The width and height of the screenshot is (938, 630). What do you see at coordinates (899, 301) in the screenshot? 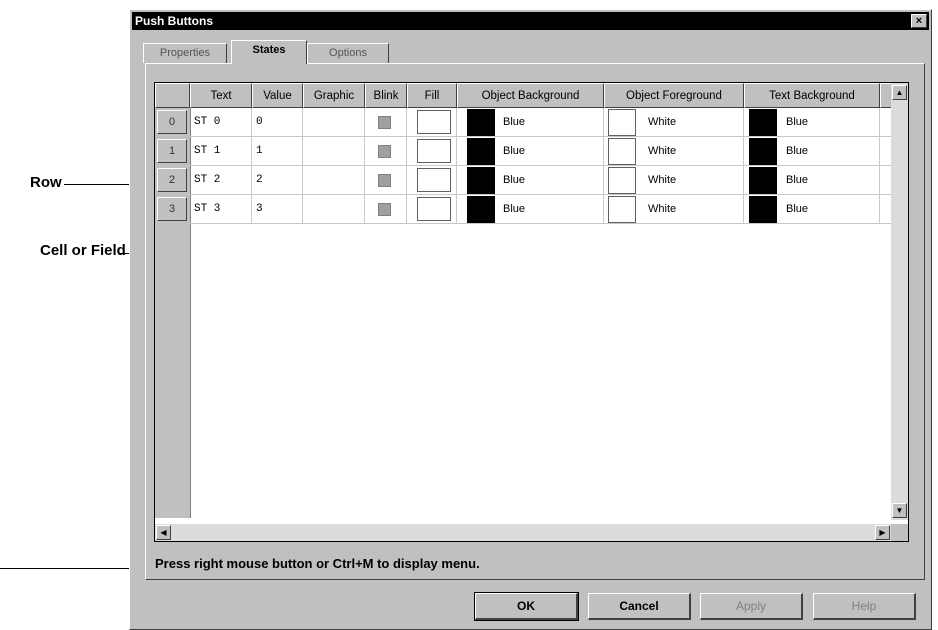
I see `vertical-scrollbar: ▲ ▼` at bounding box center [899, 301].